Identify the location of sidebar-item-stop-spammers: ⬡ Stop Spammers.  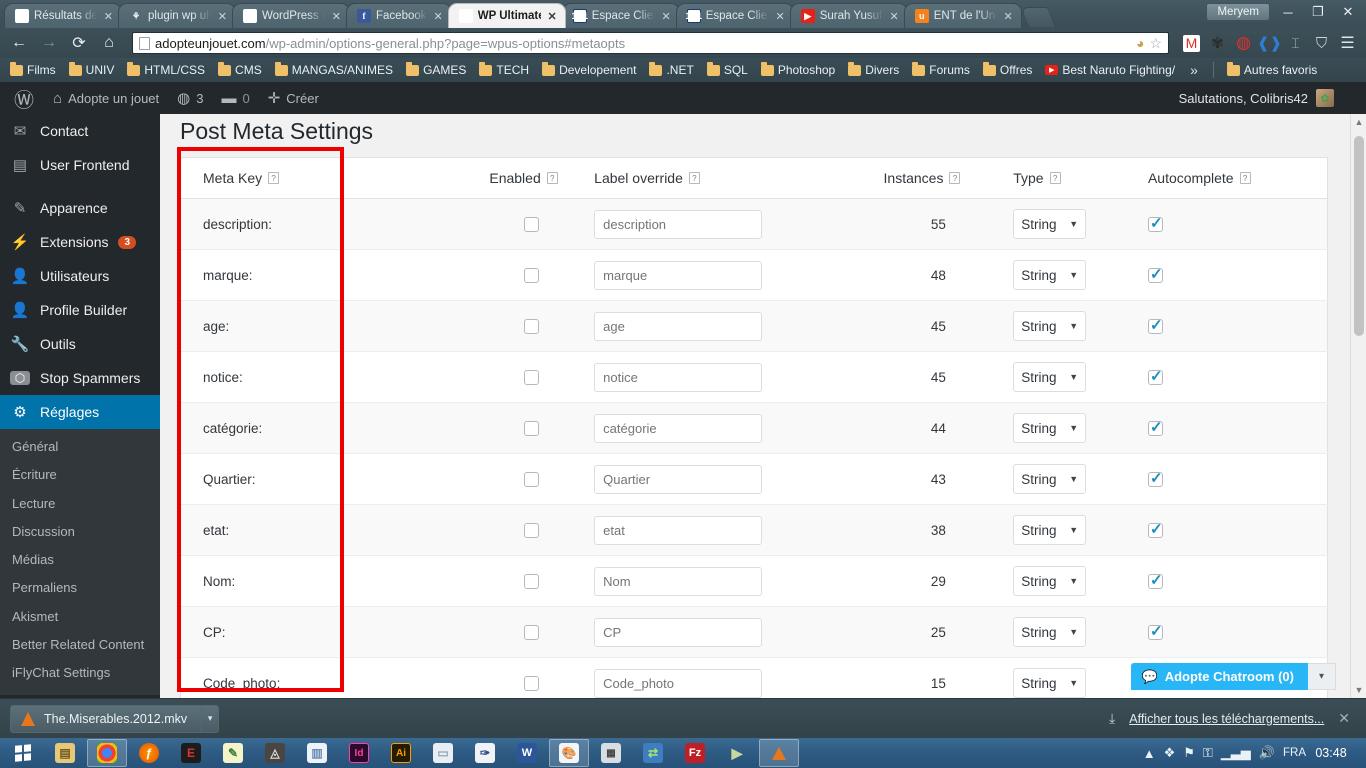
(80, 378).